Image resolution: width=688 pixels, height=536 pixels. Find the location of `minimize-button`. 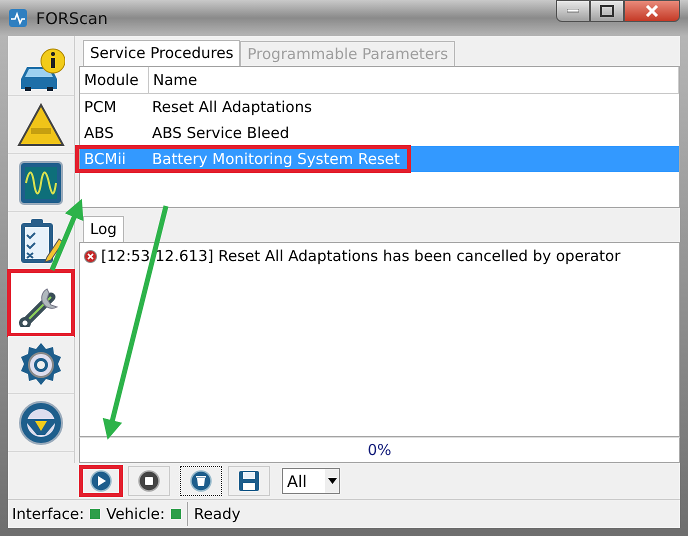

minimize-button is located at coordinates (573, 11).